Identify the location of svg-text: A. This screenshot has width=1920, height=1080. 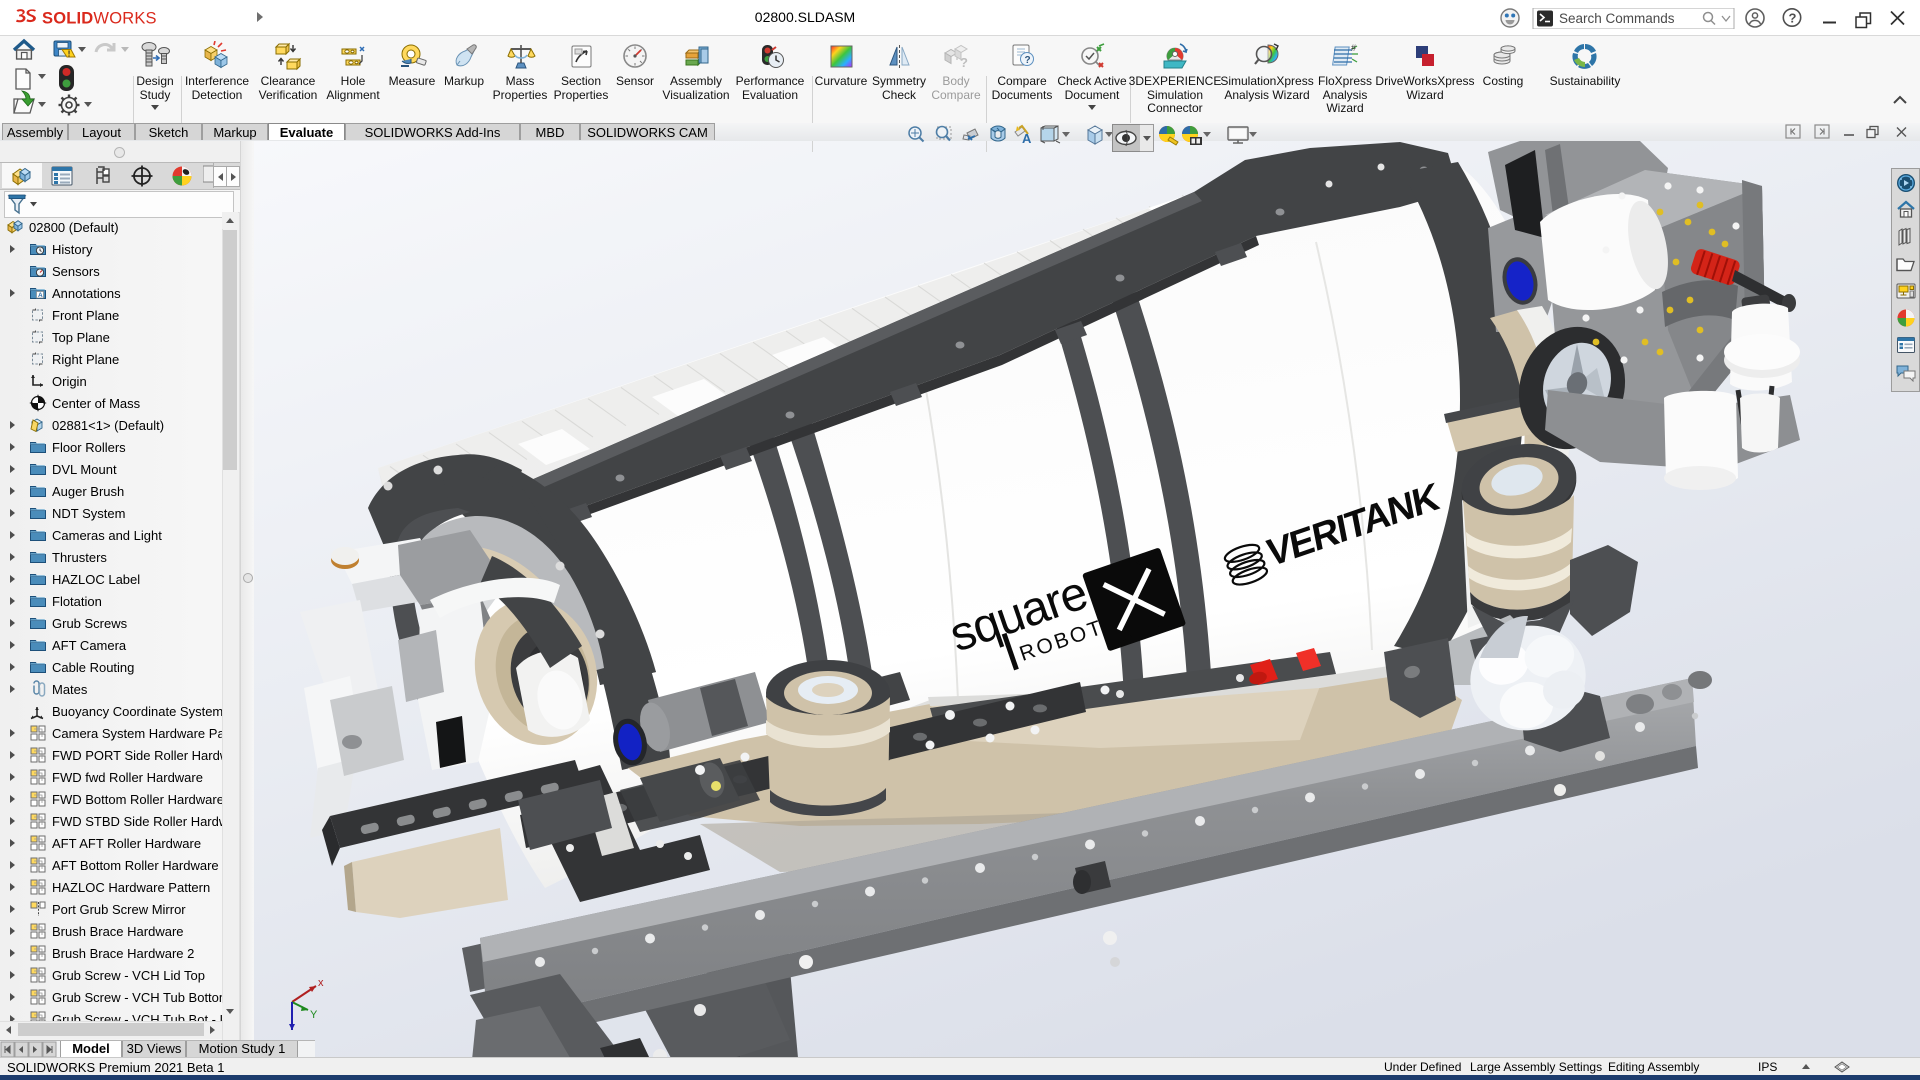
(1027, 138).